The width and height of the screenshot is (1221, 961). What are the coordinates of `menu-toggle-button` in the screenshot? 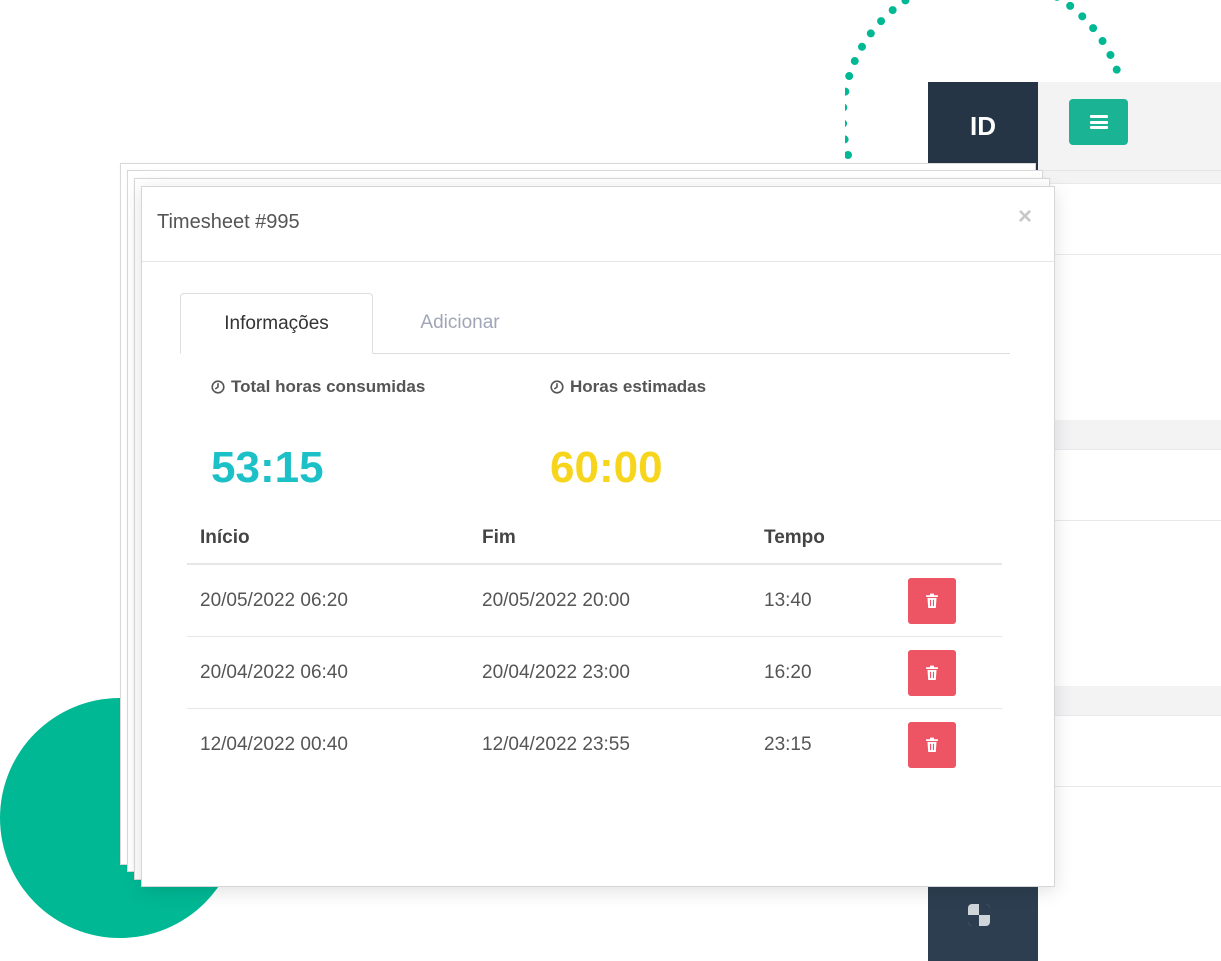 It's located at (1098, 122).